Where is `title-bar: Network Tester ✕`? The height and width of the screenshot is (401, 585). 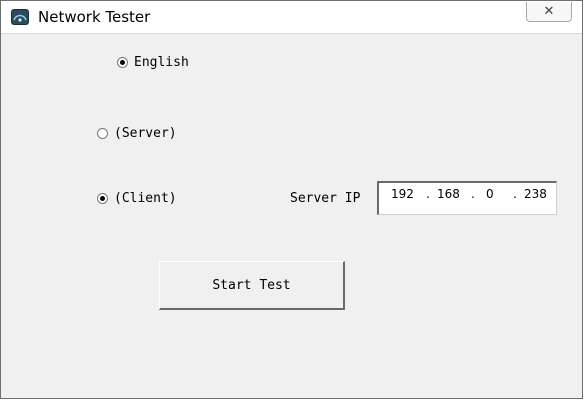
title-bar: Network Tester ✕ is located at coordinates (291, 17).